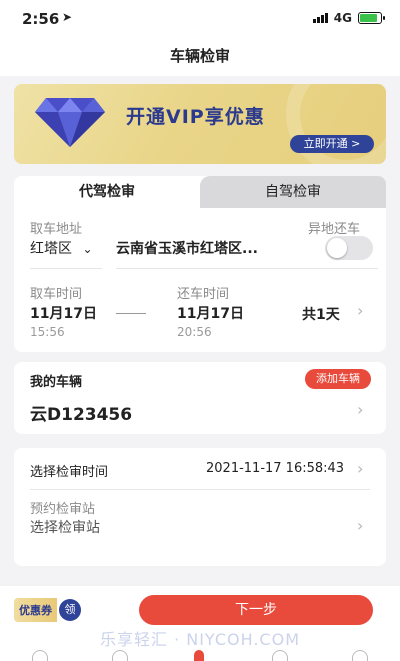  I want to click on coupon-label: 优惠券, so click(35, 610).